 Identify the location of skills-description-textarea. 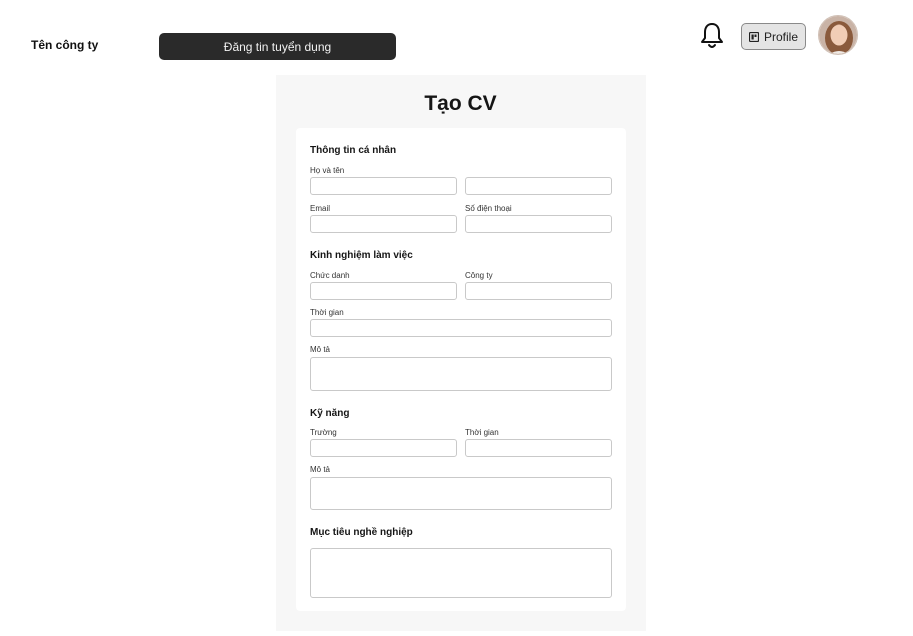
(461, 493).